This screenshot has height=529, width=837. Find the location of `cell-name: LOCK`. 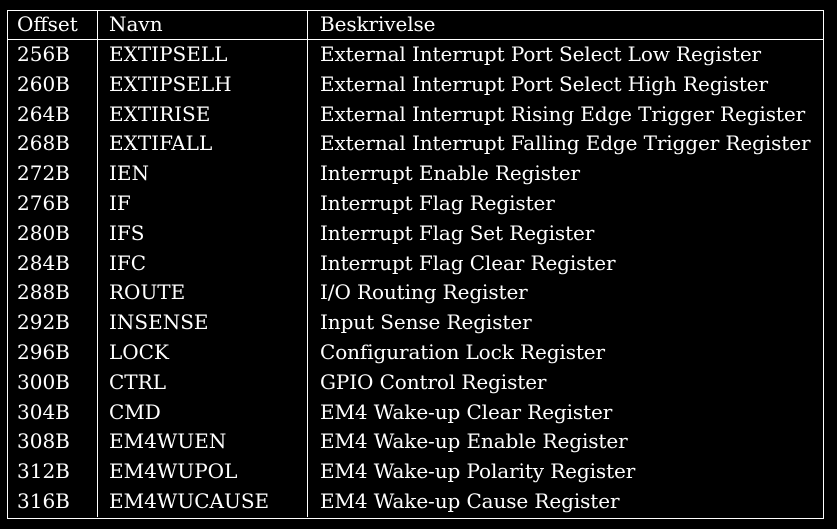

cell-name: LOCK is located at coordinates (202, 352).